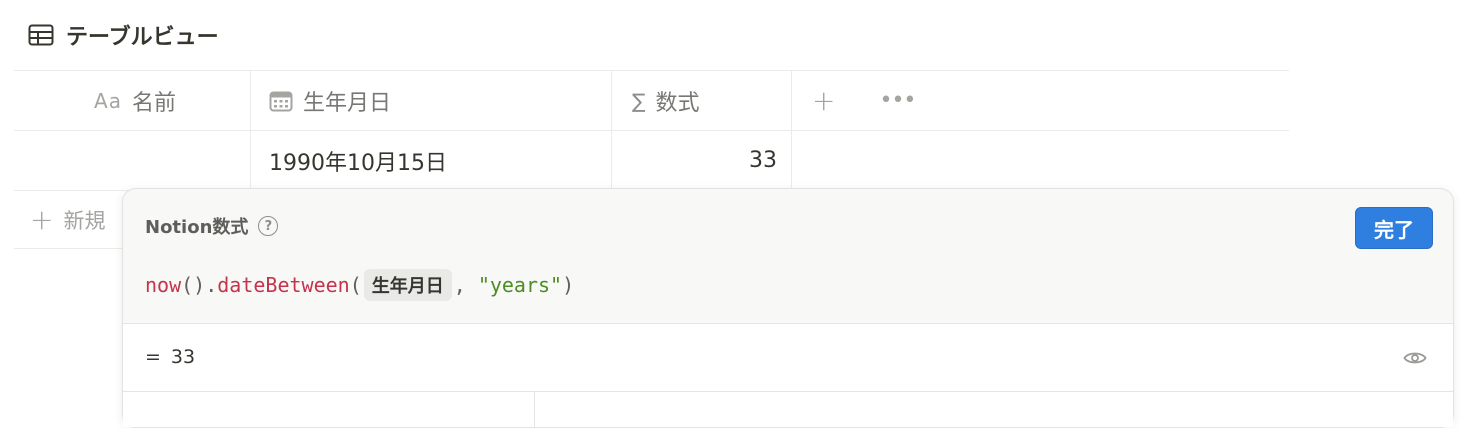 The image size is (1468, 428). What do you see at coordinates (431, 100) in the screenshot?
I see `column-header-birthday: 生年月日` at bounding box center [431, 100].